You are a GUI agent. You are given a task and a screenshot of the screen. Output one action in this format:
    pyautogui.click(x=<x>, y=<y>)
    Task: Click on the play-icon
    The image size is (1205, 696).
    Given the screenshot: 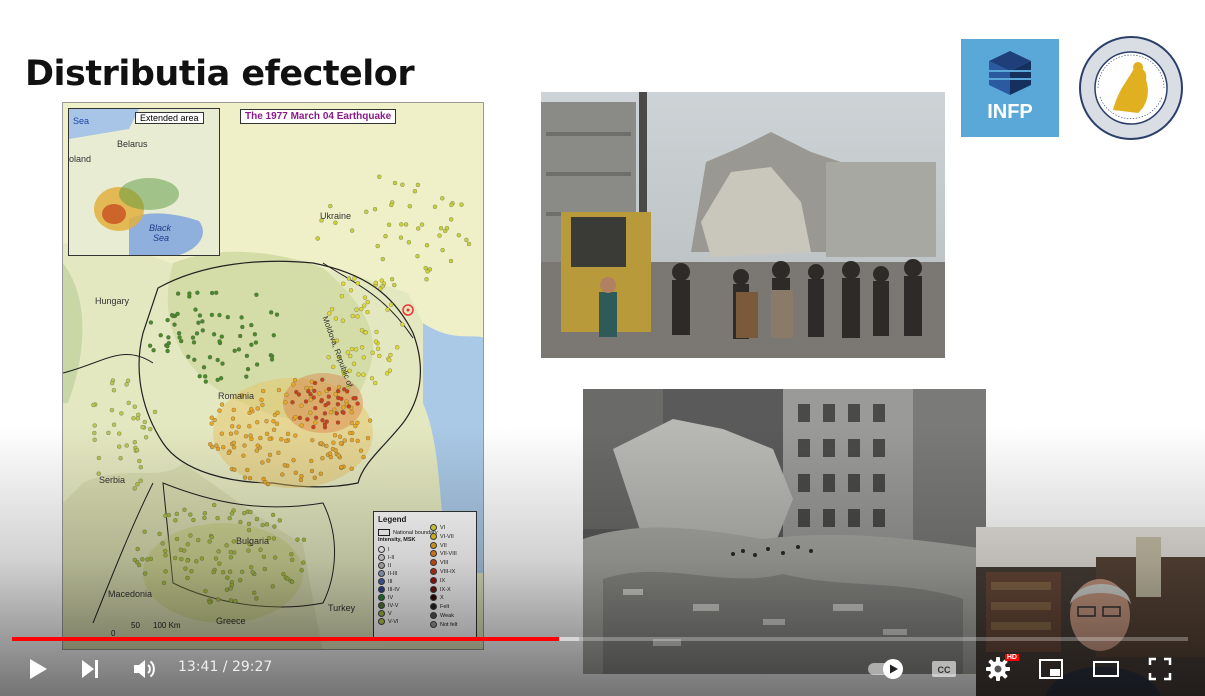 What is the action you would take?
    pyautogui.click(x=38, y=669)
    